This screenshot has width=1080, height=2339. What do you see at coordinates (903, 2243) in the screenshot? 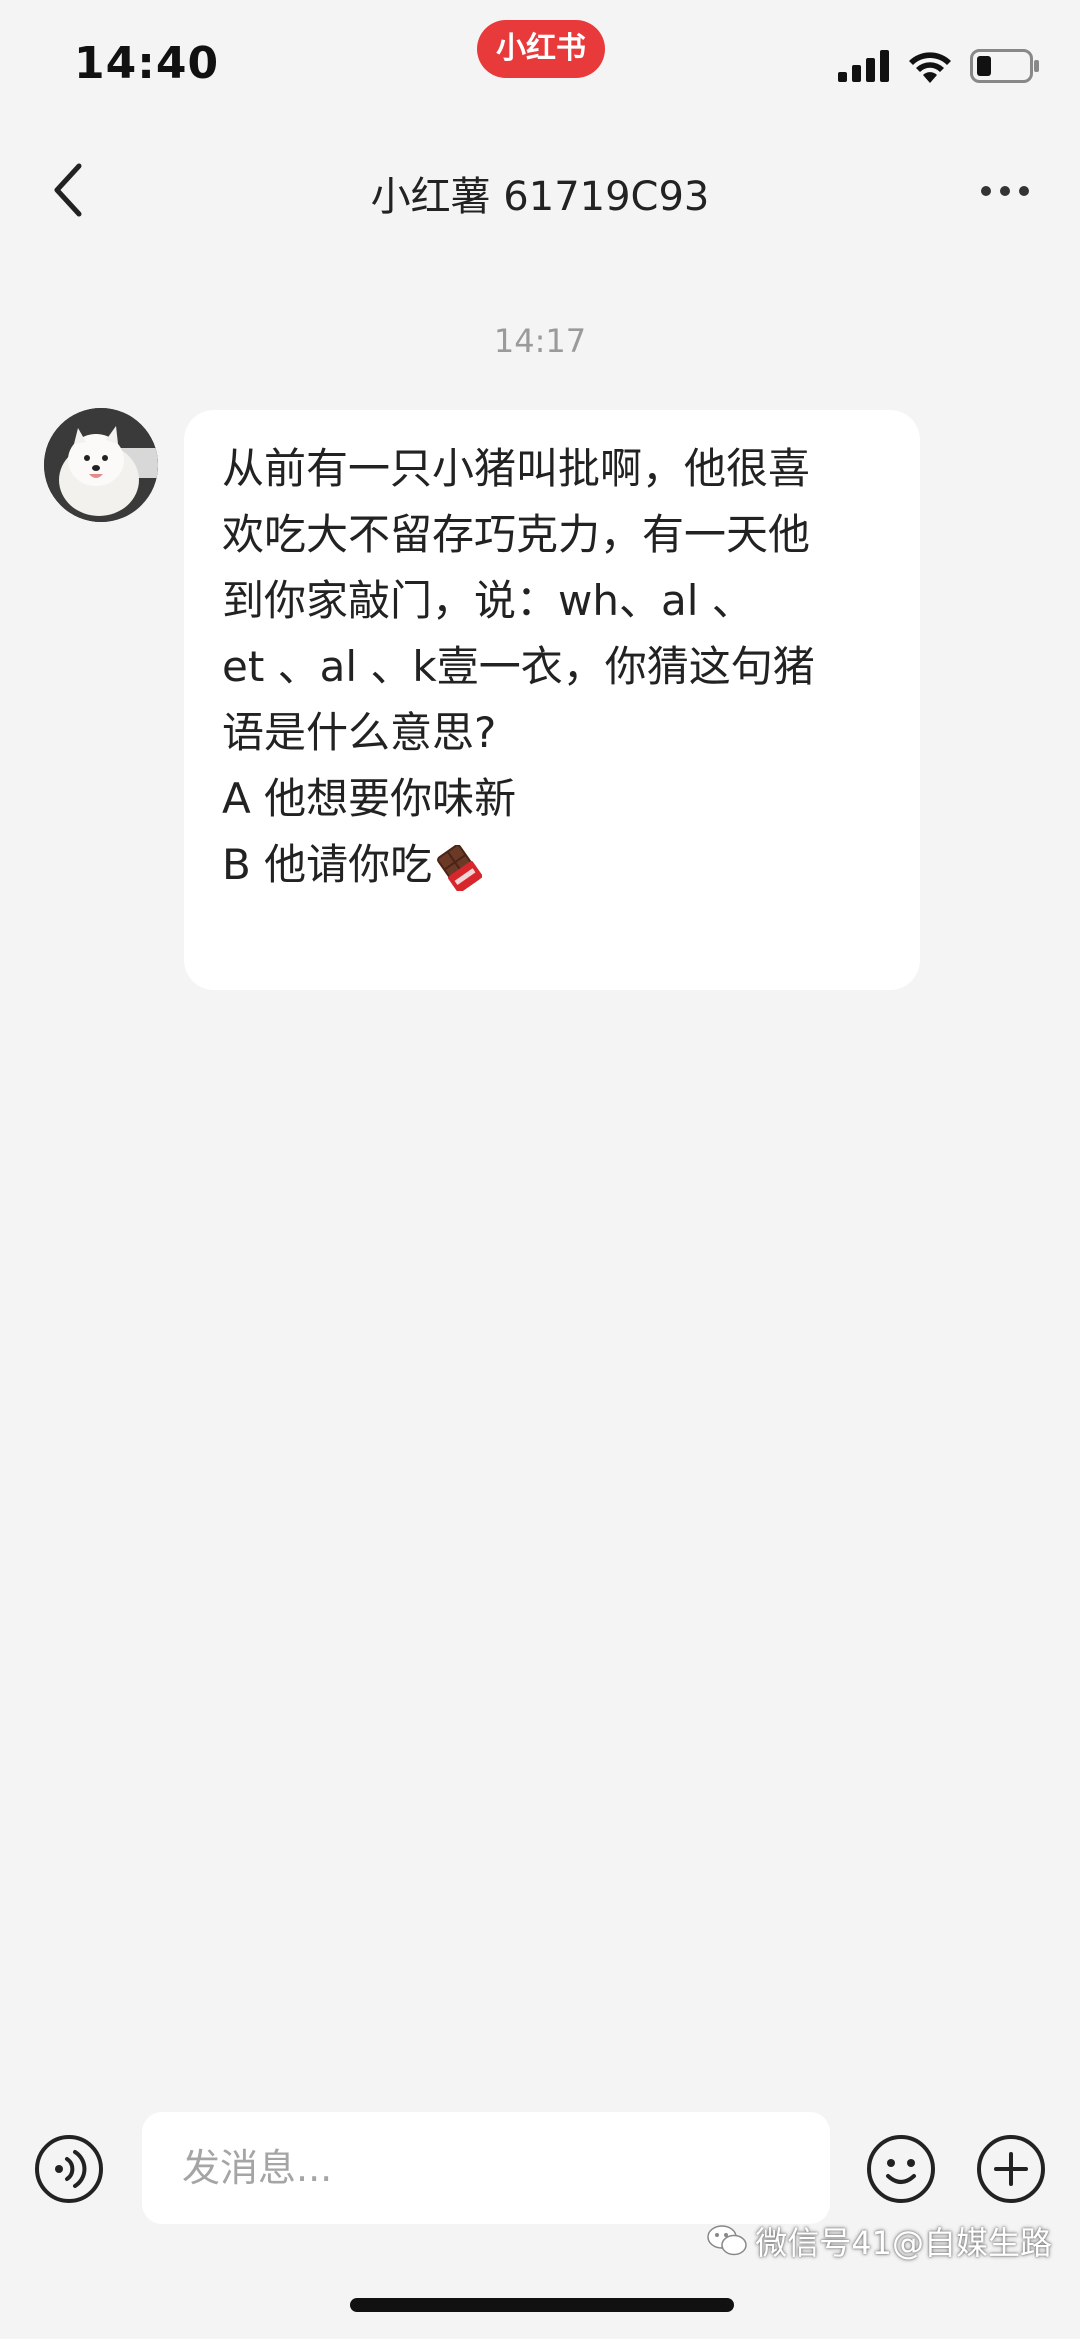
I see `watermark-text: 微信号41@自媒生路` at bounding box center [903, 2243].